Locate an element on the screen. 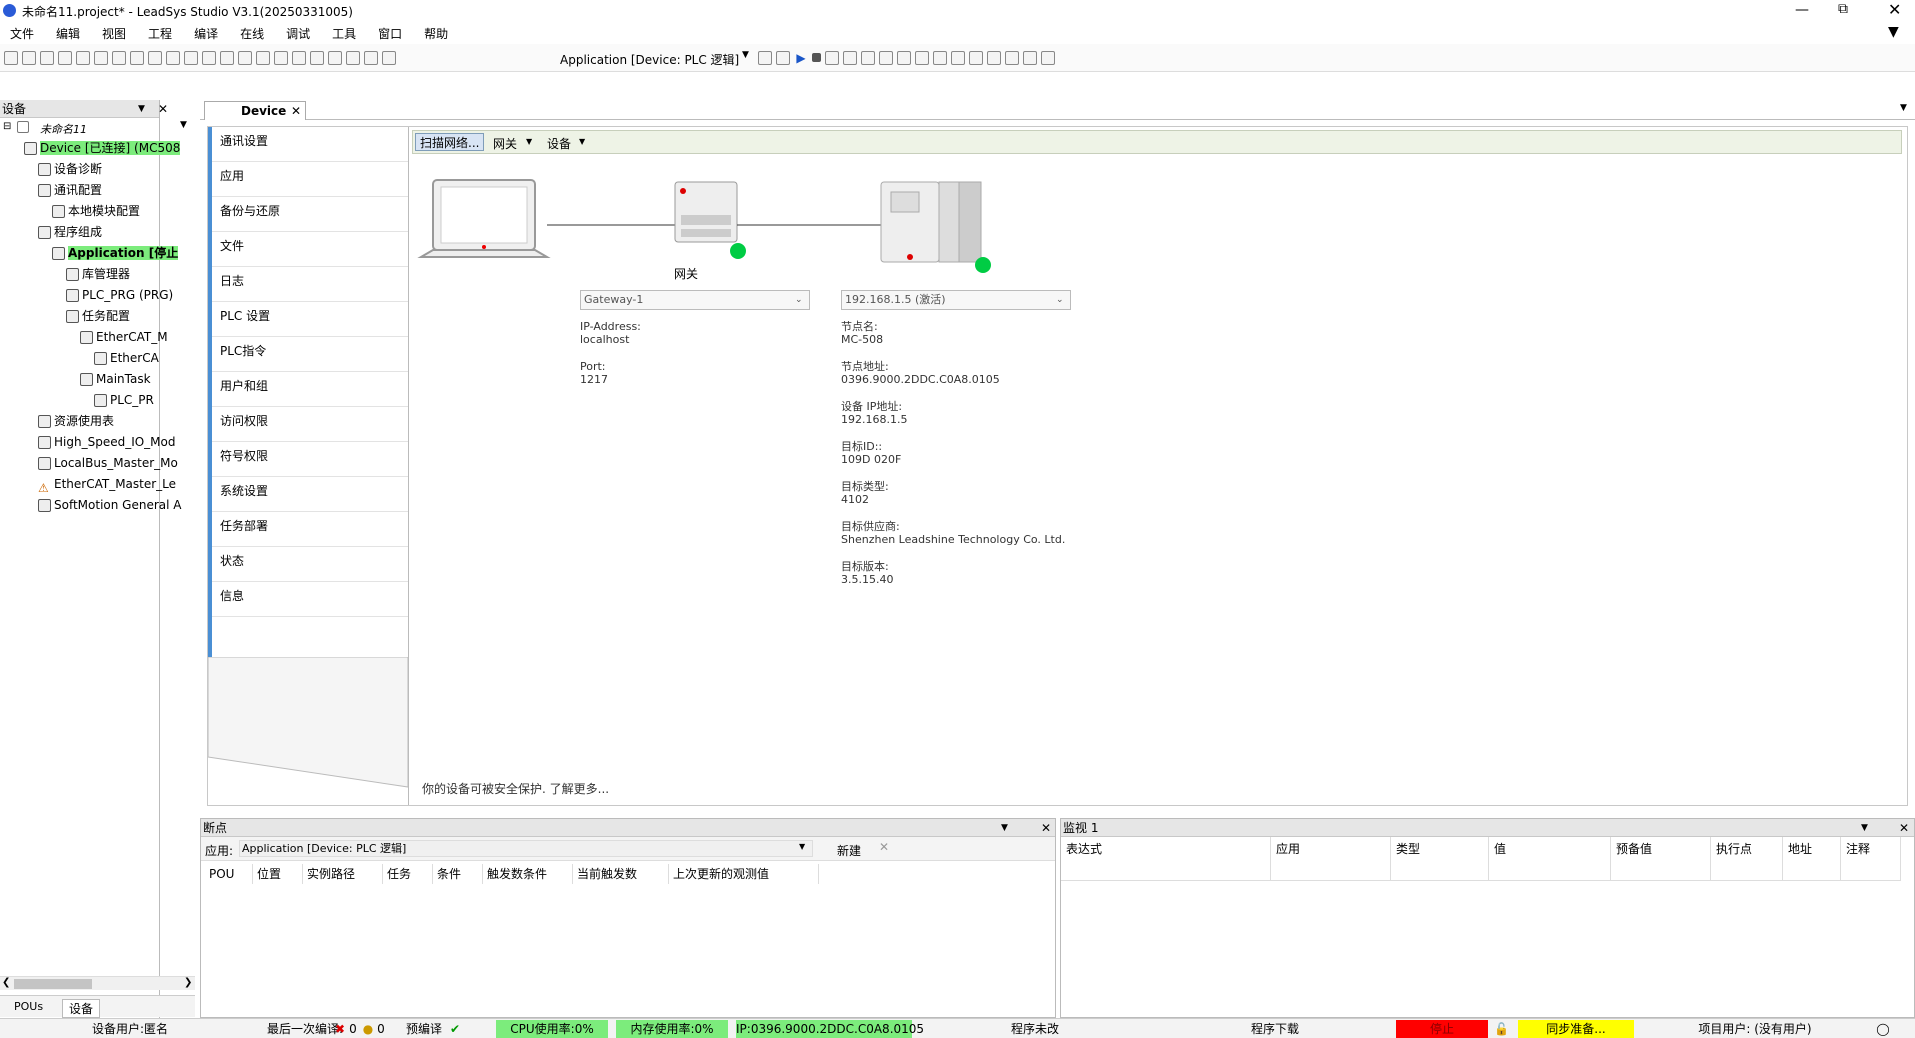  tree-item: 资源使用表 is located at coordinates (98, 421).